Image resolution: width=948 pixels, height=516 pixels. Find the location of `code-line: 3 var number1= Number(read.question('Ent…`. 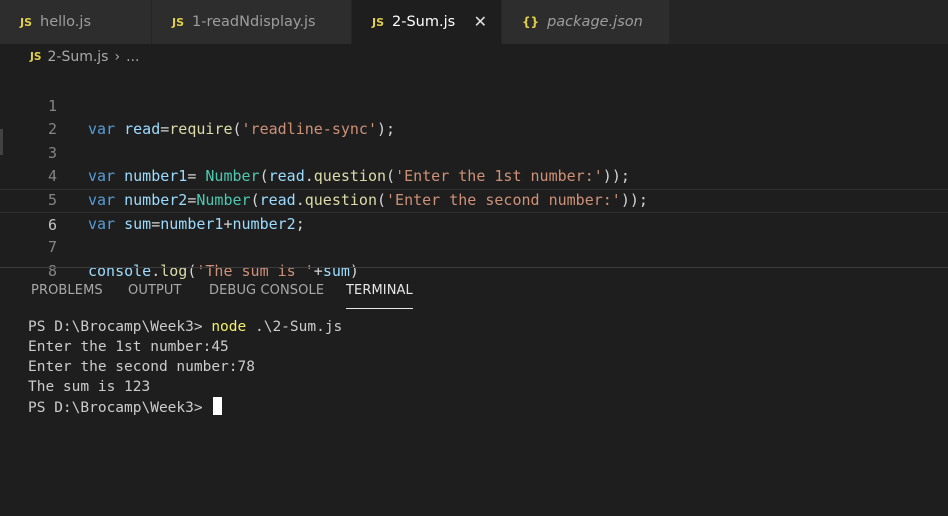

code-line: 3 var number1= Number(read.question('Ent… is located at coordinates (474, 152).